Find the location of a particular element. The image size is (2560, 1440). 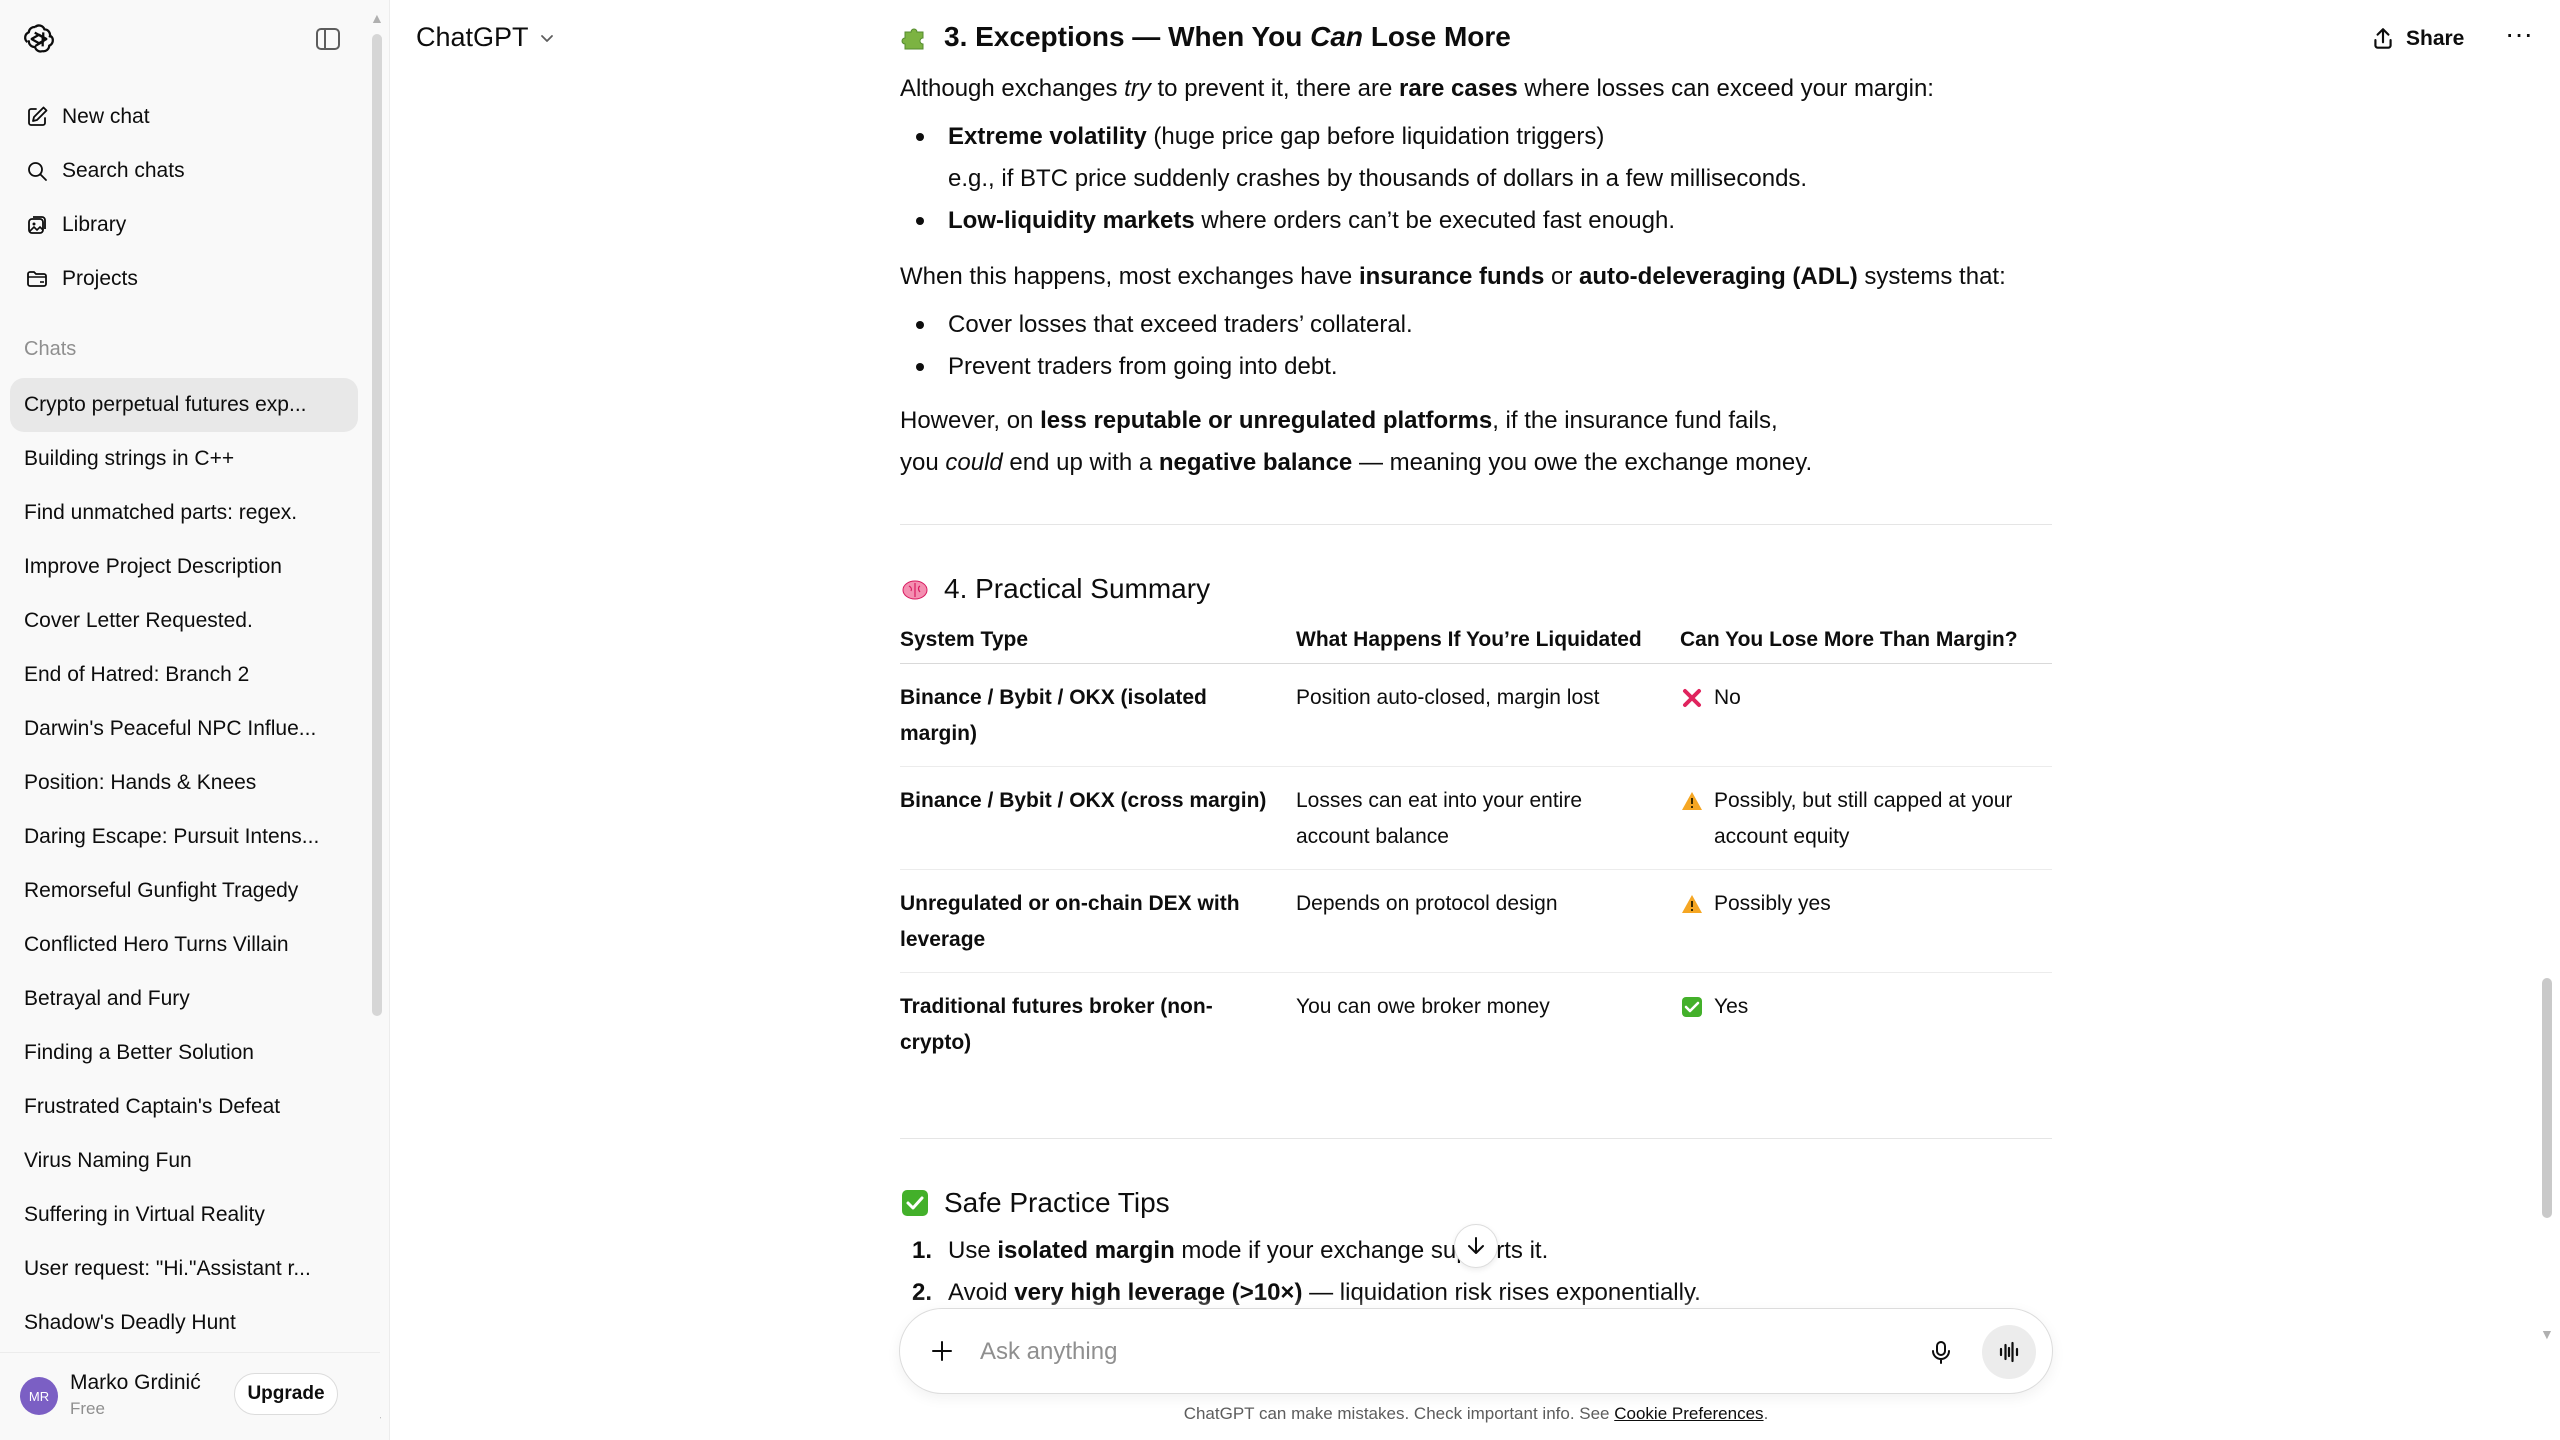

main-scroll-down-arrow: ▼ is located at coordinates (2547, 1334).